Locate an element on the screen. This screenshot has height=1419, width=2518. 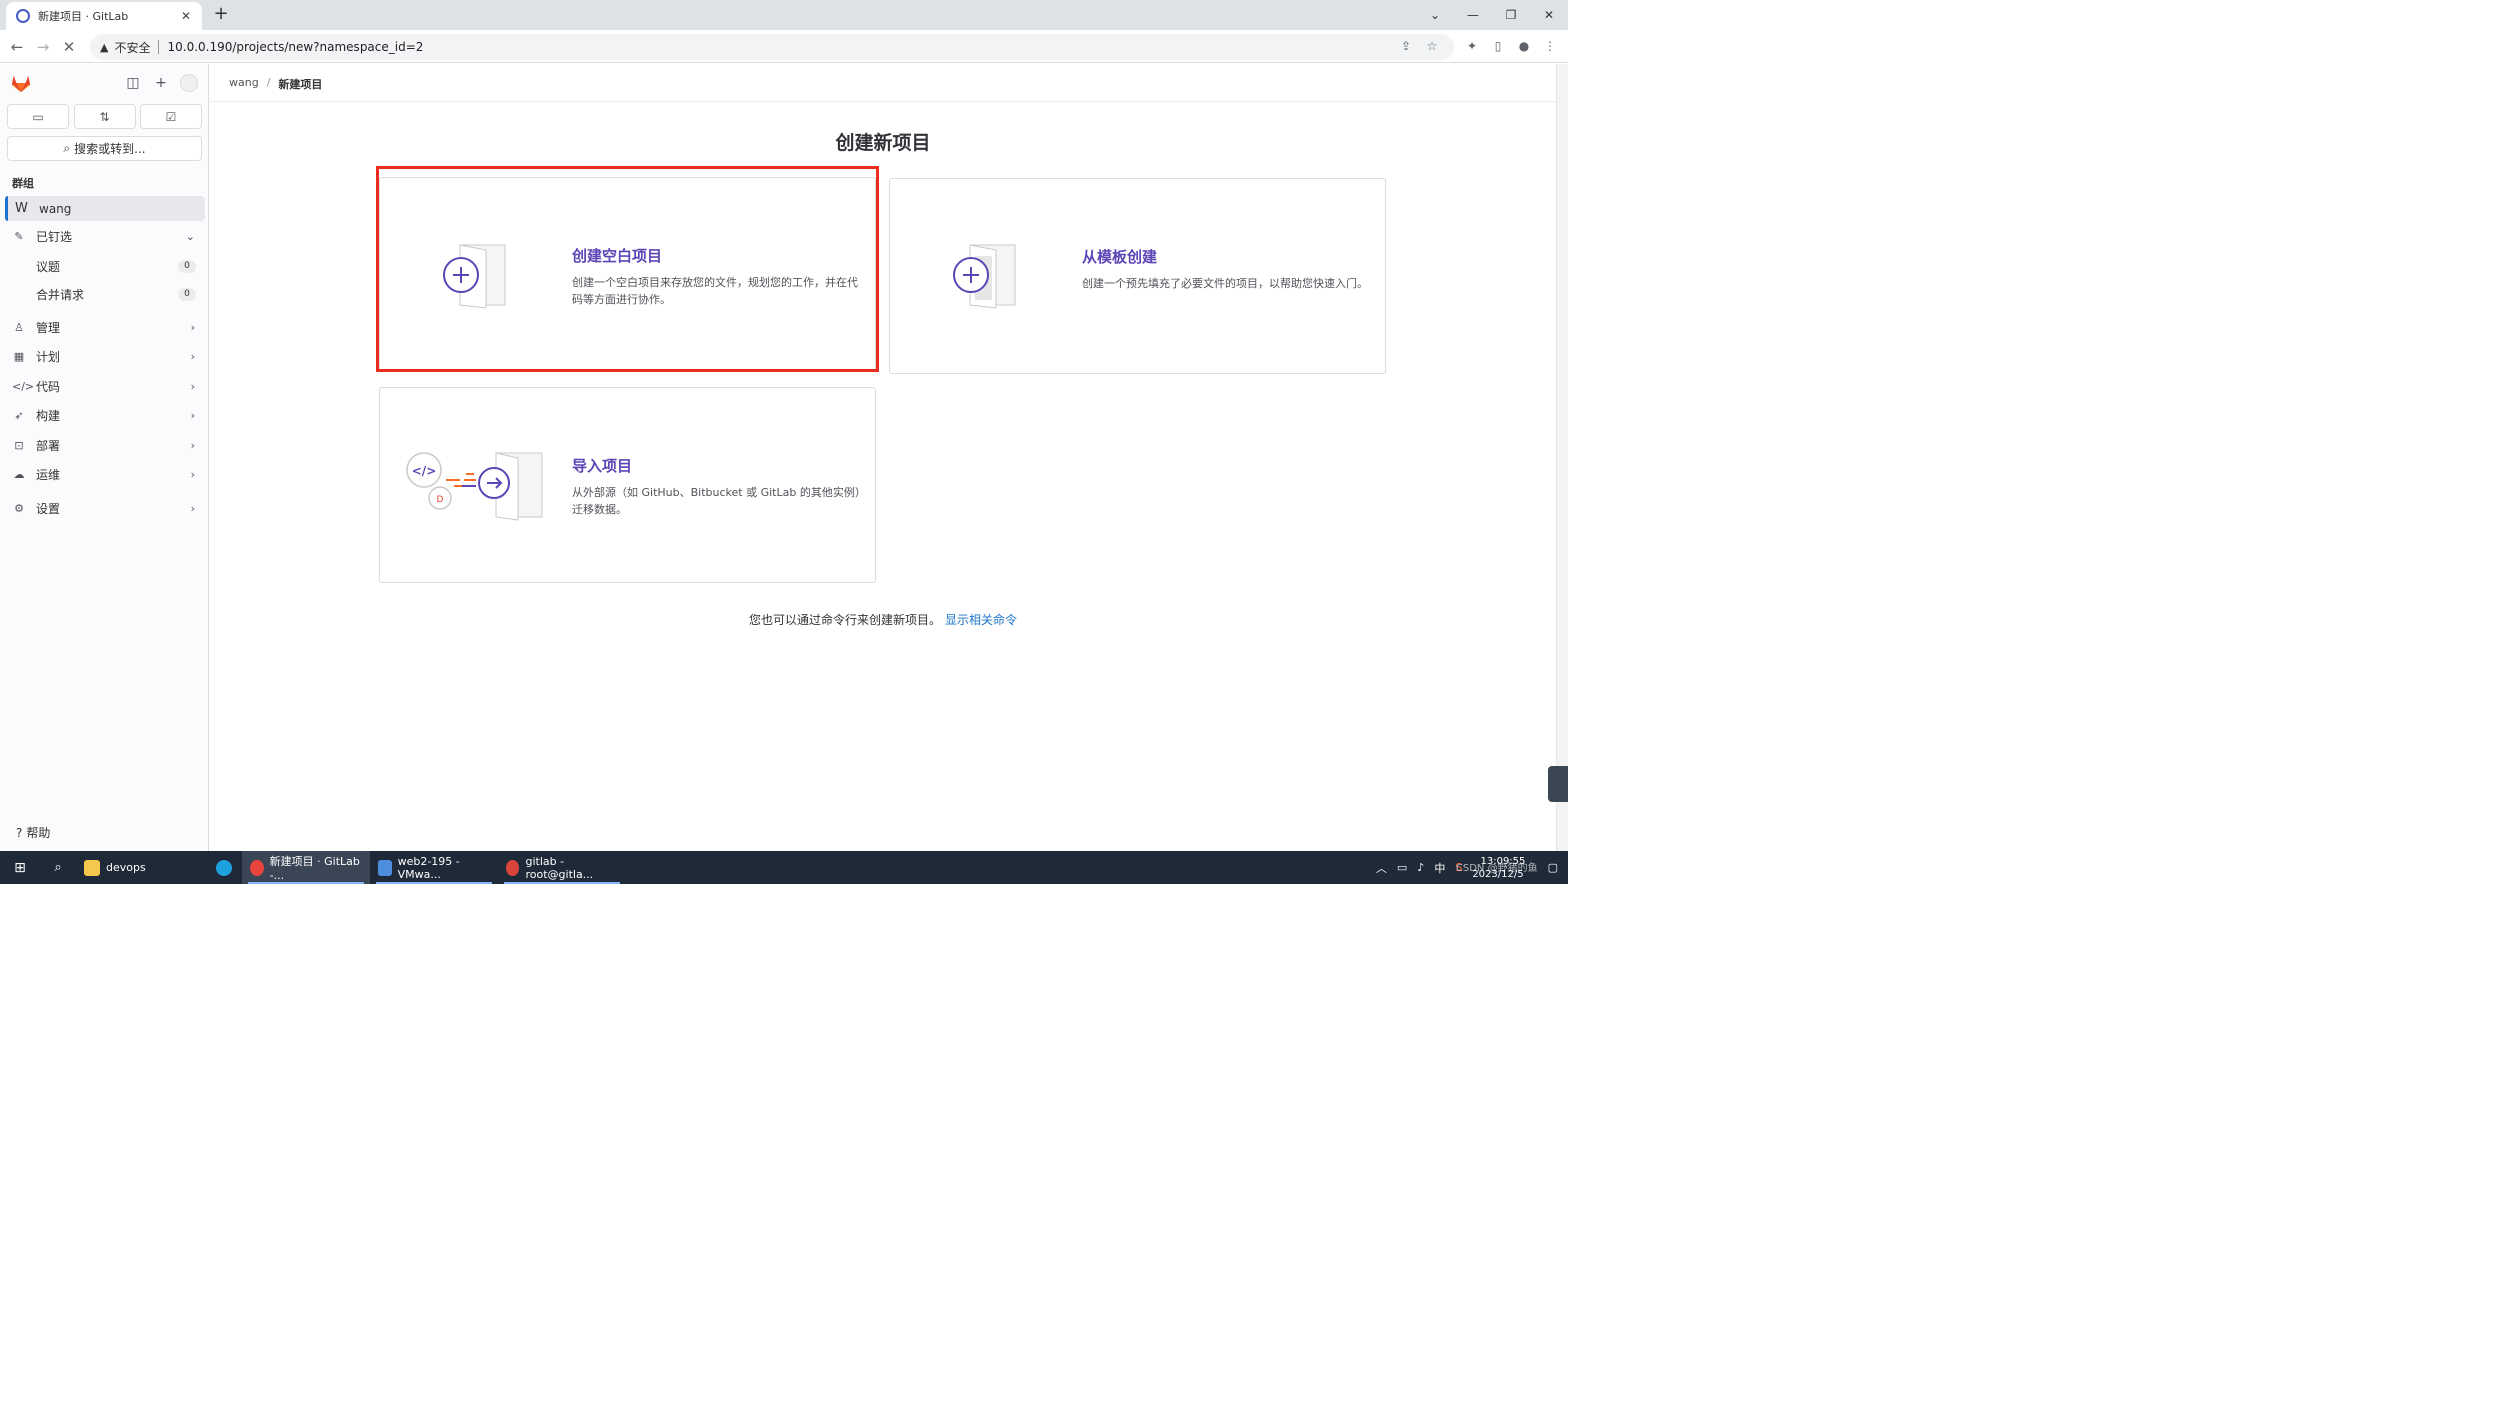
section-label-groups: 群组 is located at coordinates (23, 183).